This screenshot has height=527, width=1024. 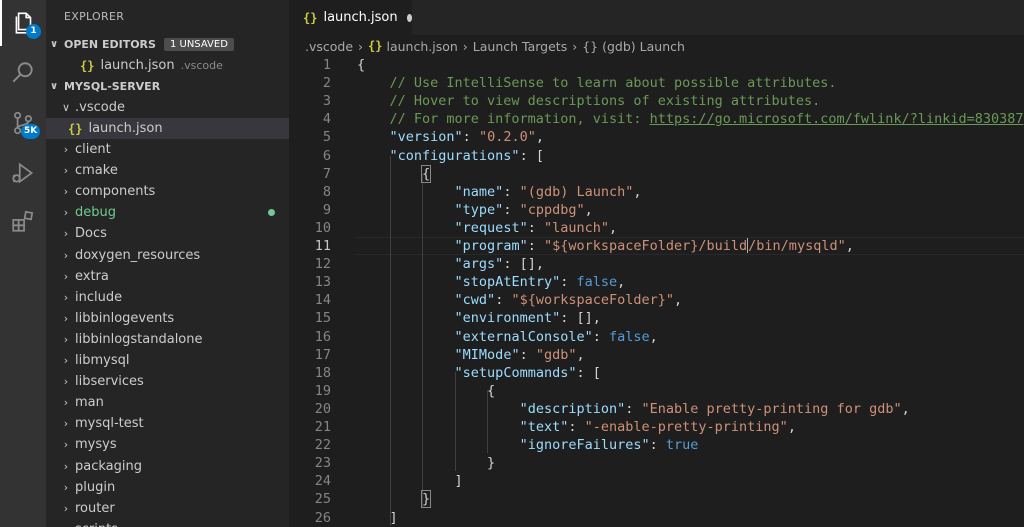 I want to click on code-token: "gdb", so click(x=556, y=354).